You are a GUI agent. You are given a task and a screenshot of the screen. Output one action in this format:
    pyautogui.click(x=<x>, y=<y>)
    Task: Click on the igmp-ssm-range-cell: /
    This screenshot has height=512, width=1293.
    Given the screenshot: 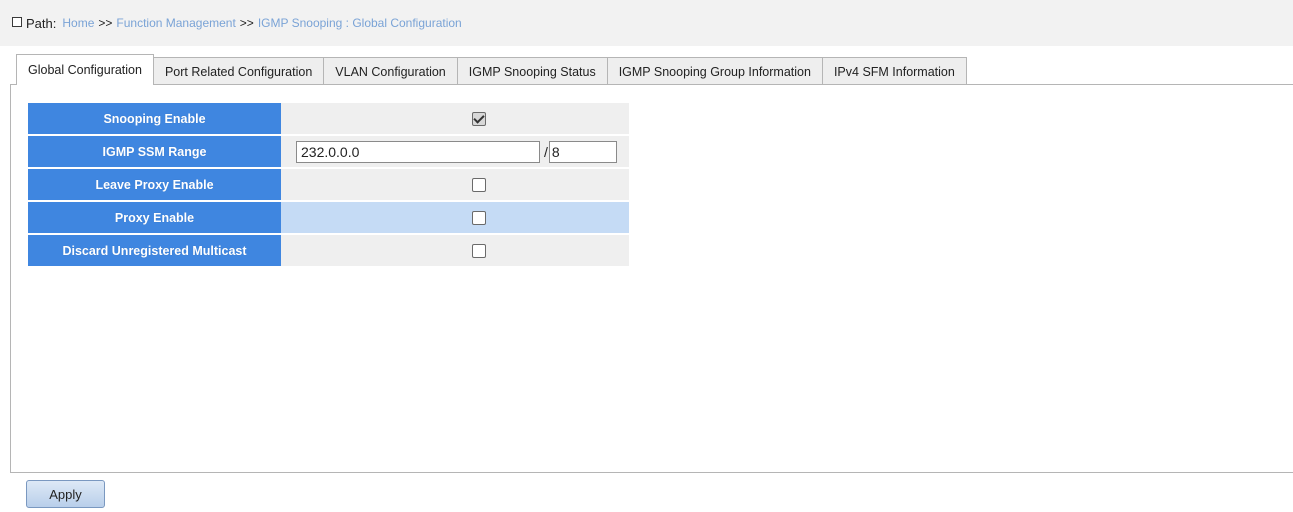 What is the action you would take?
    pyautogui.click(x=455, y=150)
    